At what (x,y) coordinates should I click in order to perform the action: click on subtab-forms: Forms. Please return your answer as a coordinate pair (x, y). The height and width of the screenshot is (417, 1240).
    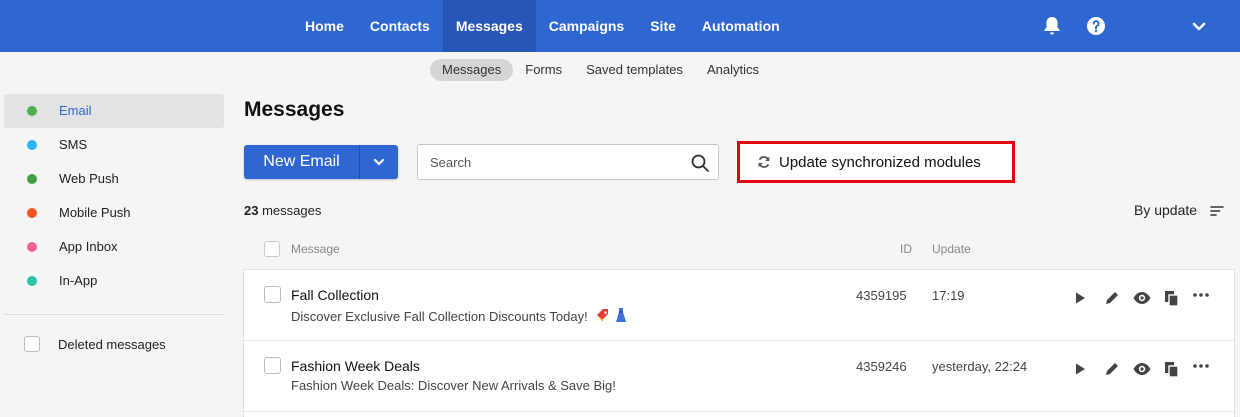
    Looking at the image, I should click on (543, 70).